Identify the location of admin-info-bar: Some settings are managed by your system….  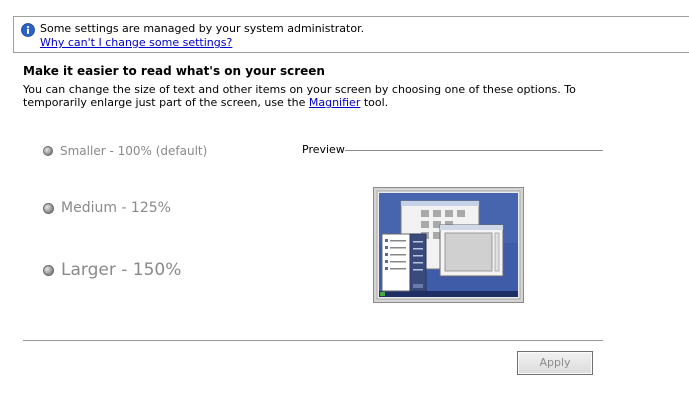
(351, 34).